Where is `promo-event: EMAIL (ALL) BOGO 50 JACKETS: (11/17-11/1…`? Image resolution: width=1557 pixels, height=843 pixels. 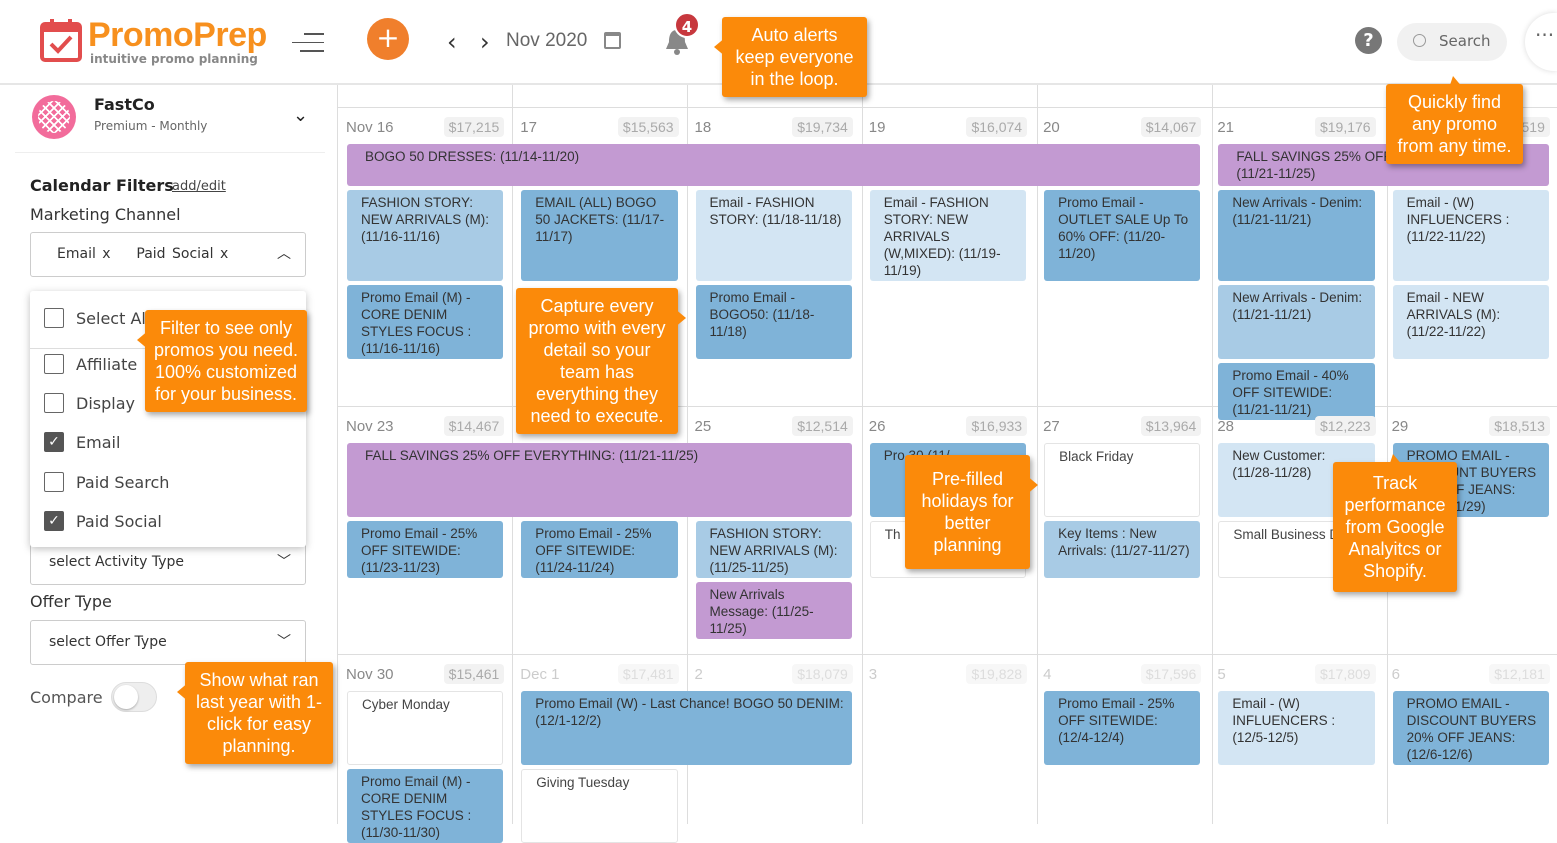
promo-event: EMAIL (ALL) BOGO 50 JACKETS: (11/17-11/1… is located at coordinates (599, 235).